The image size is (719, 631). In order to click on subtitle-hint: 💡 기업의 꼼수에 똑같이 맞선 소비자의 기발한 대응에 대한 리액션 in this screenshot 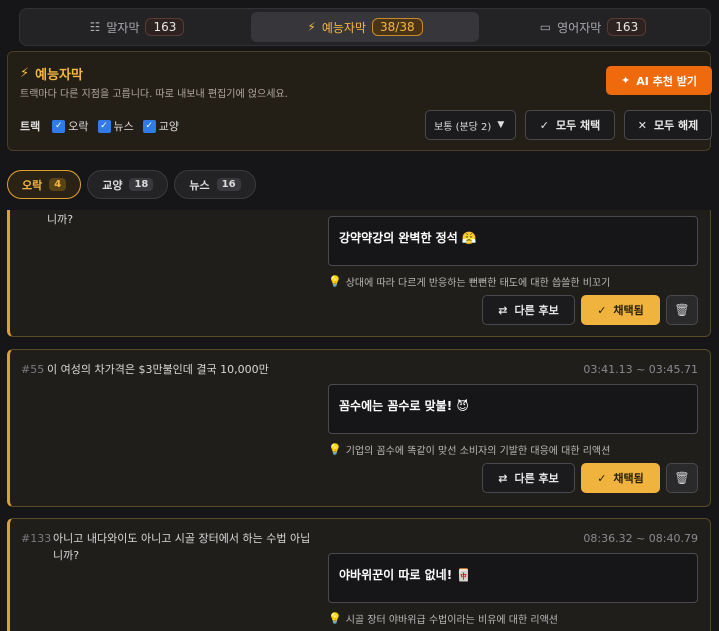, I will do `click(469, 449)`.